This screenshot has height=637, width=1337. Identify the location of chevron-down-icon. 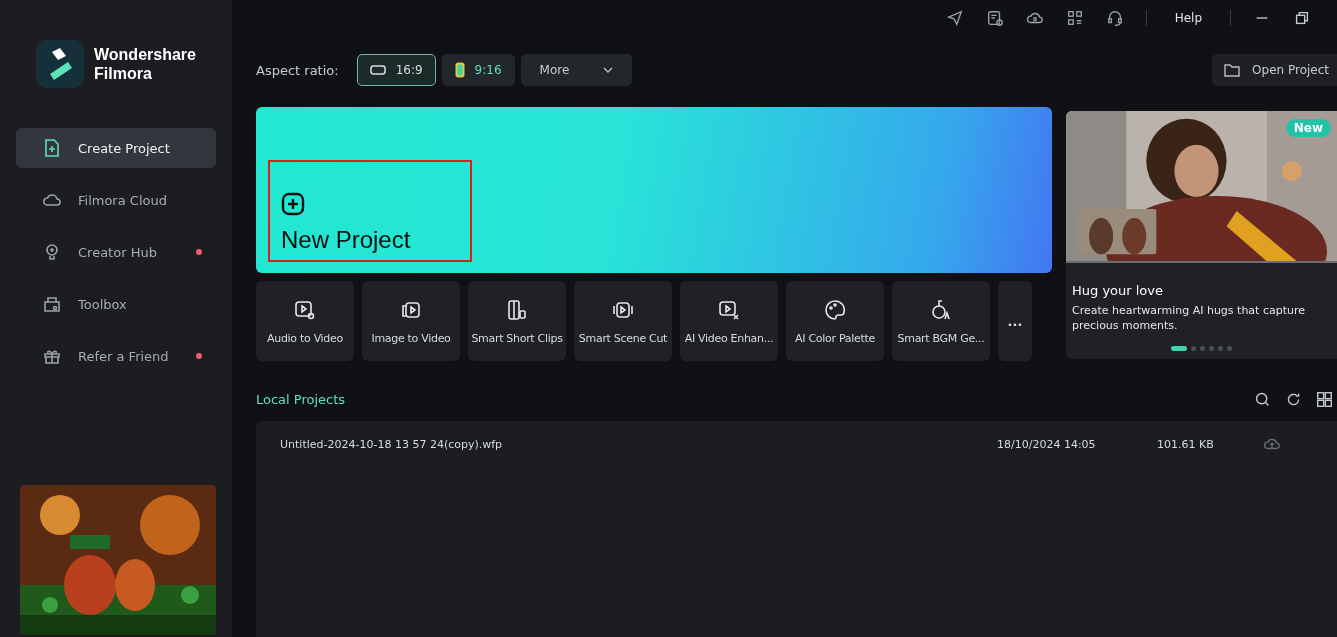
(608, 70).